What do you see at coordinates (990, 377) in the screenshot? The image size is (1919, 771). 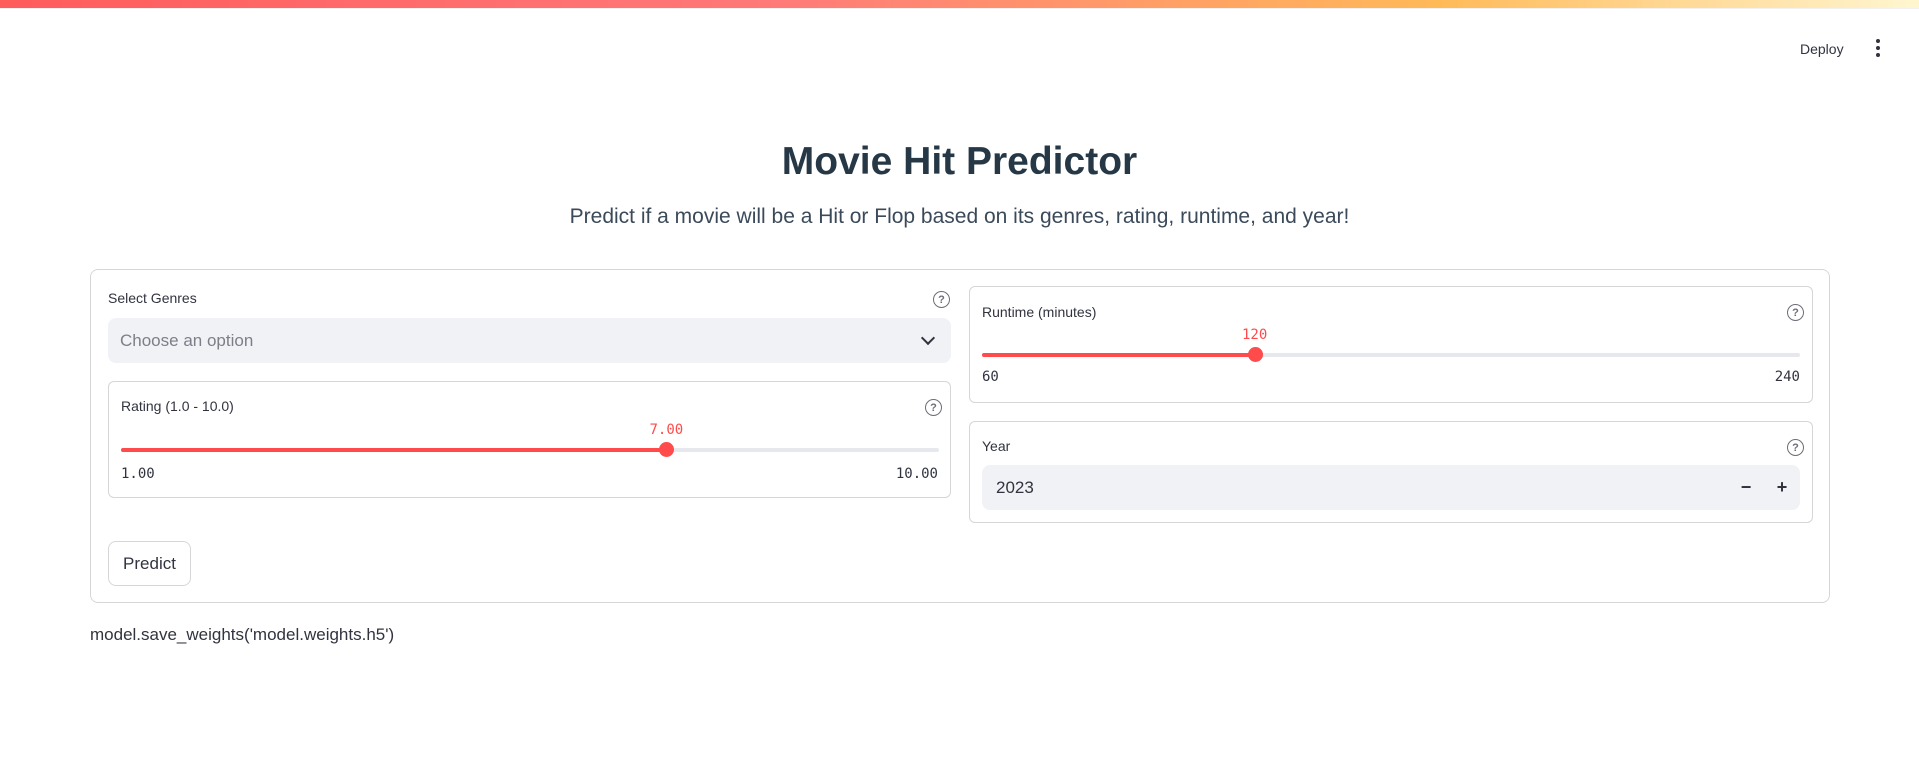 I see `runtime-min: 60` at bounding box center [990, 377].